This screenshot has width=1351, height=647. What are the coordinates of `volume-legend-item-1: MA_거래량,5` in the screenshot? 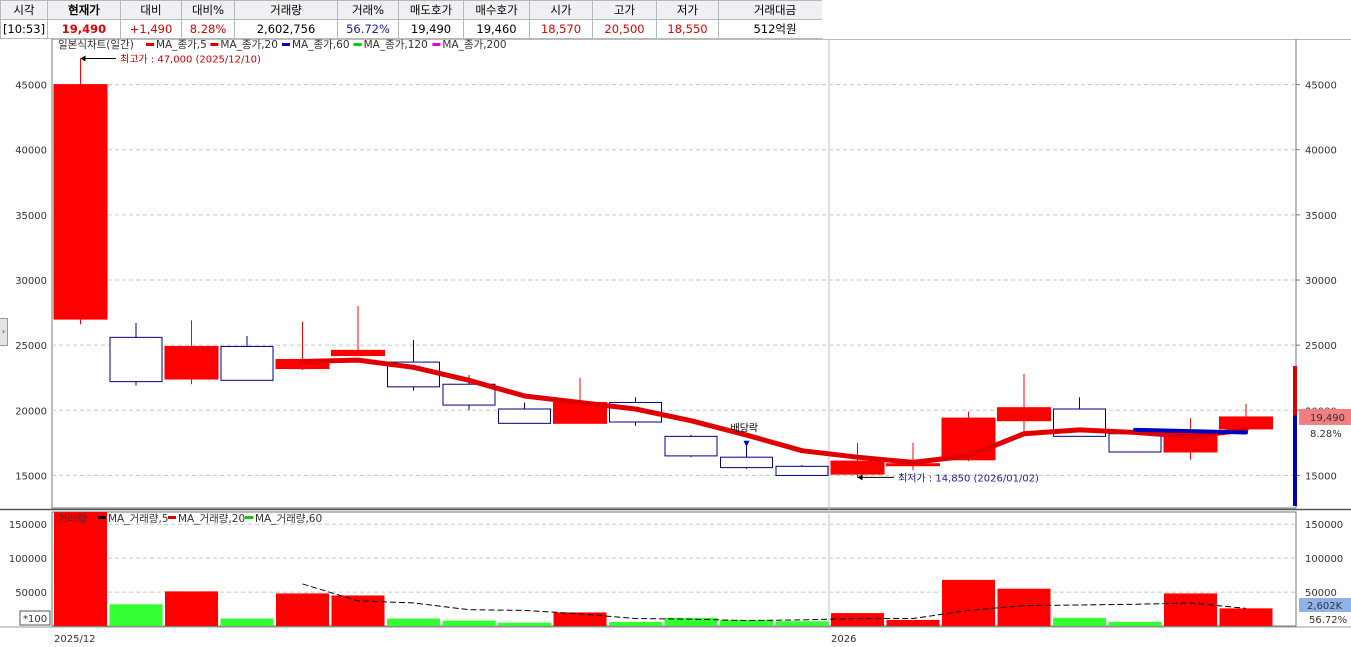 It's located at (138, 519).